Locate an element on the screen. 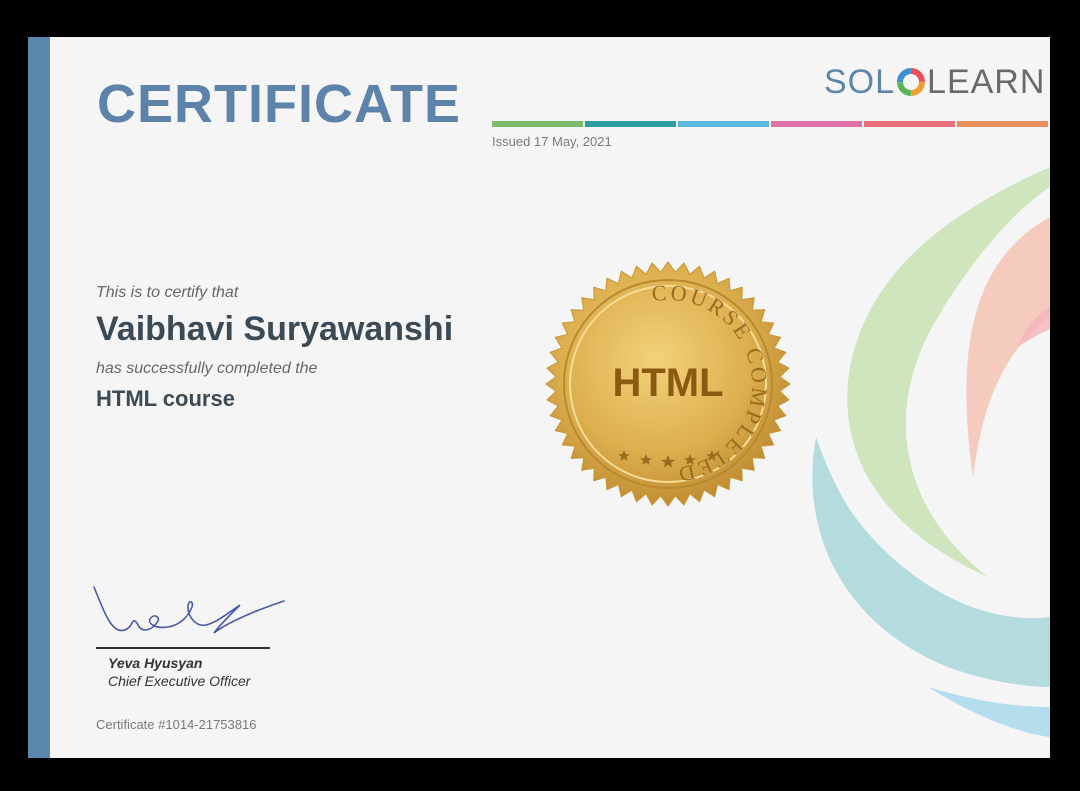  course-completed-seal: COURSE COMPLETED HTML is located at coordinates (668, 384).